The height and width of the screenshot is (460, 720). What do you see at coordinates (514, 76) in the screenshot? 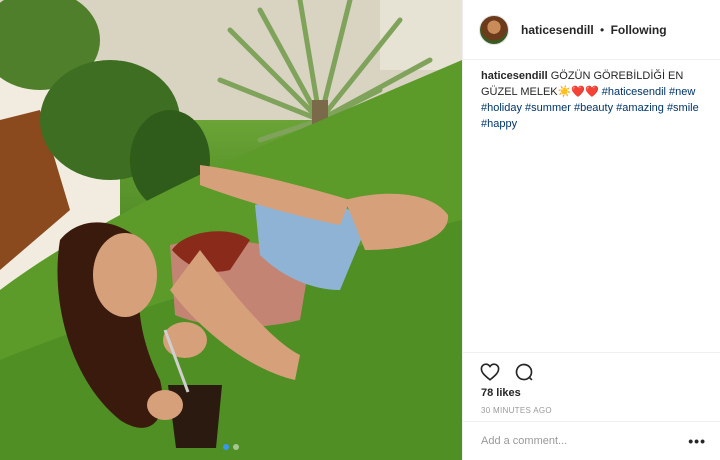
I see `caption-username: haticesendill` at bounding box center [514, 76].